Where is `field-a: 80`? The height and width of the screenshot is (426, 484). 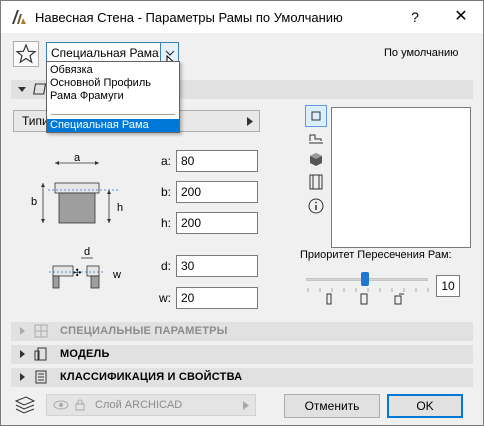 field-a: 80 is located at coordinates (217, 161).